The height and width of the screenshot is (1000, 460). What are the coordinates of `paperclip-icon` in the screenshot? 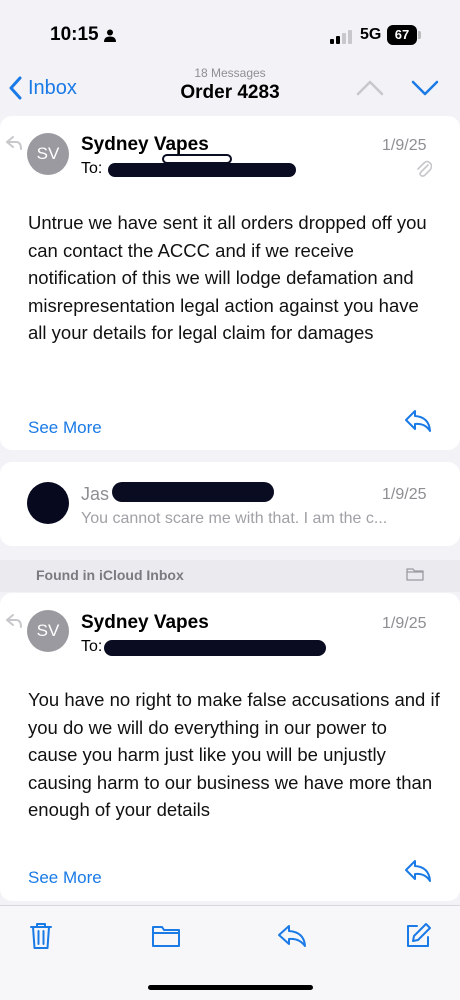 It's located at (424, 168).